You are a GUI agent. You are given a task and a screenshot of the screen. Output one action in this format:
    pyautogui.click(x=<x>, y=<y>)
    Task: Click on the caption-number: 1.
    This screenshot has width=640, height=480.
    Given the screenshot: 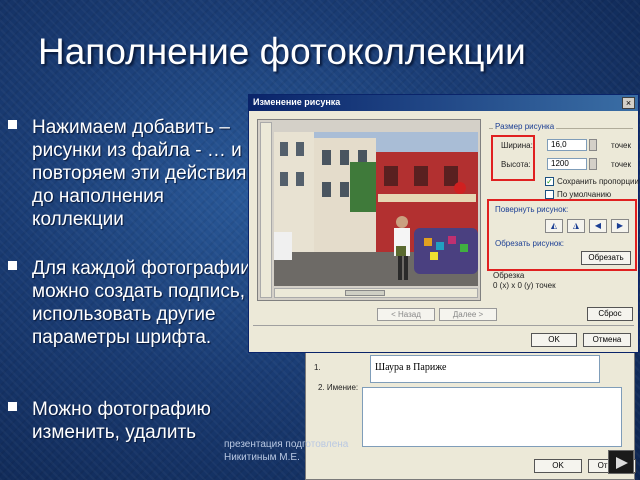 What is the action you would take?
    pyautogui.click(x=317, y=367)
    